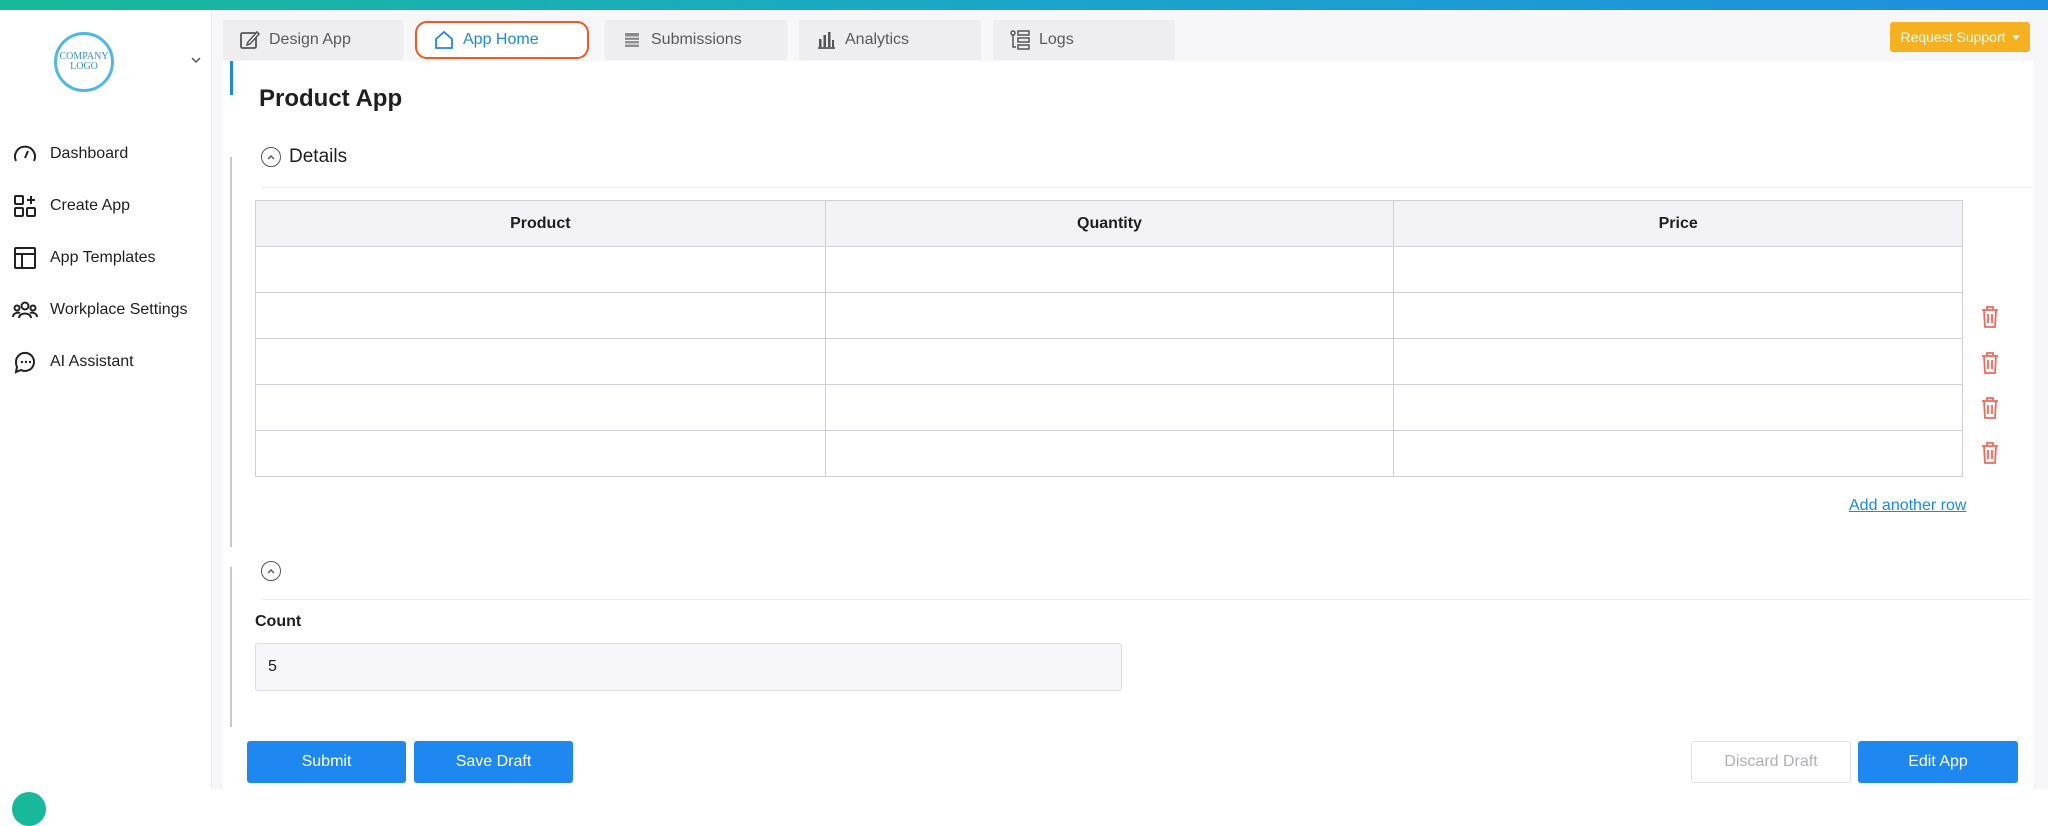 This screenshot has width=2048, height=826. What do you see at coordinates (89, 153) in the screenshot?
I see `sidebar-item-label: Dashboard` at bounding box center [89, 153].